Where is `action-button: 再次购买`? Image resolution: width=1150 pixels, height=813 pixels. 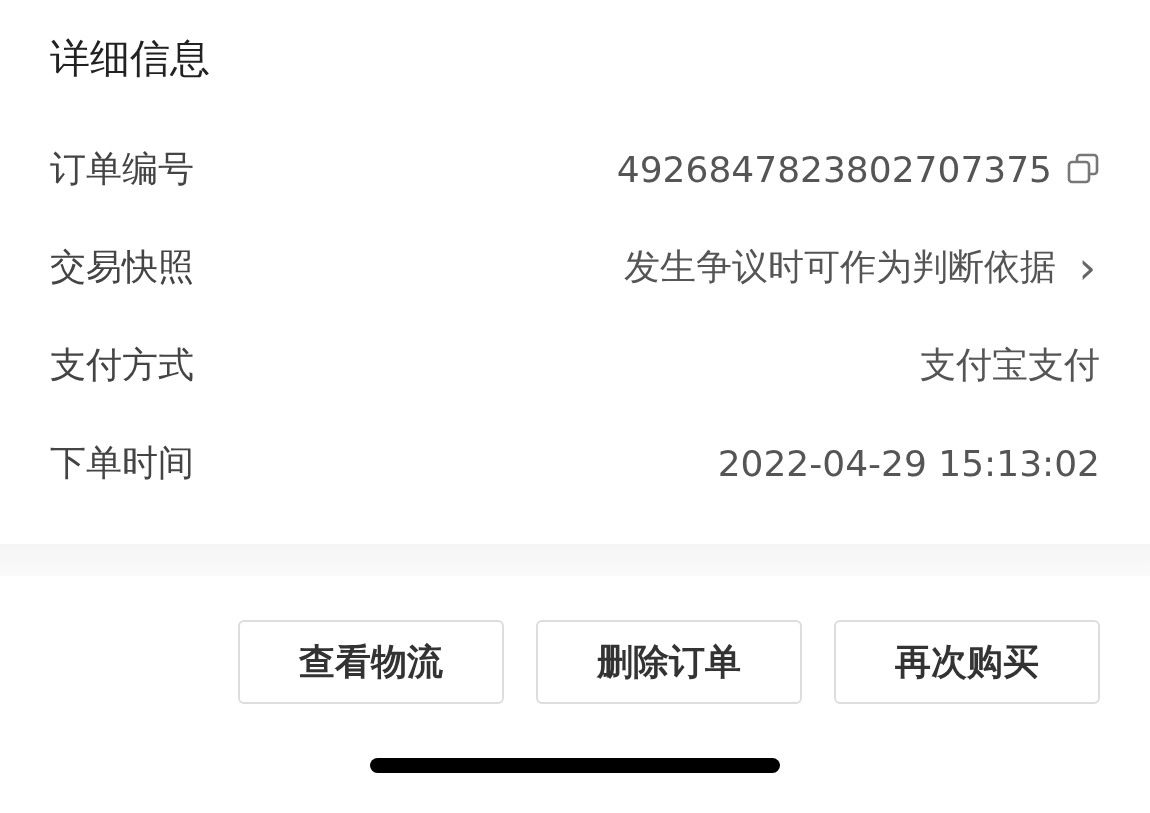
action-button: 再次购买 is located at coordinates (967, 662).